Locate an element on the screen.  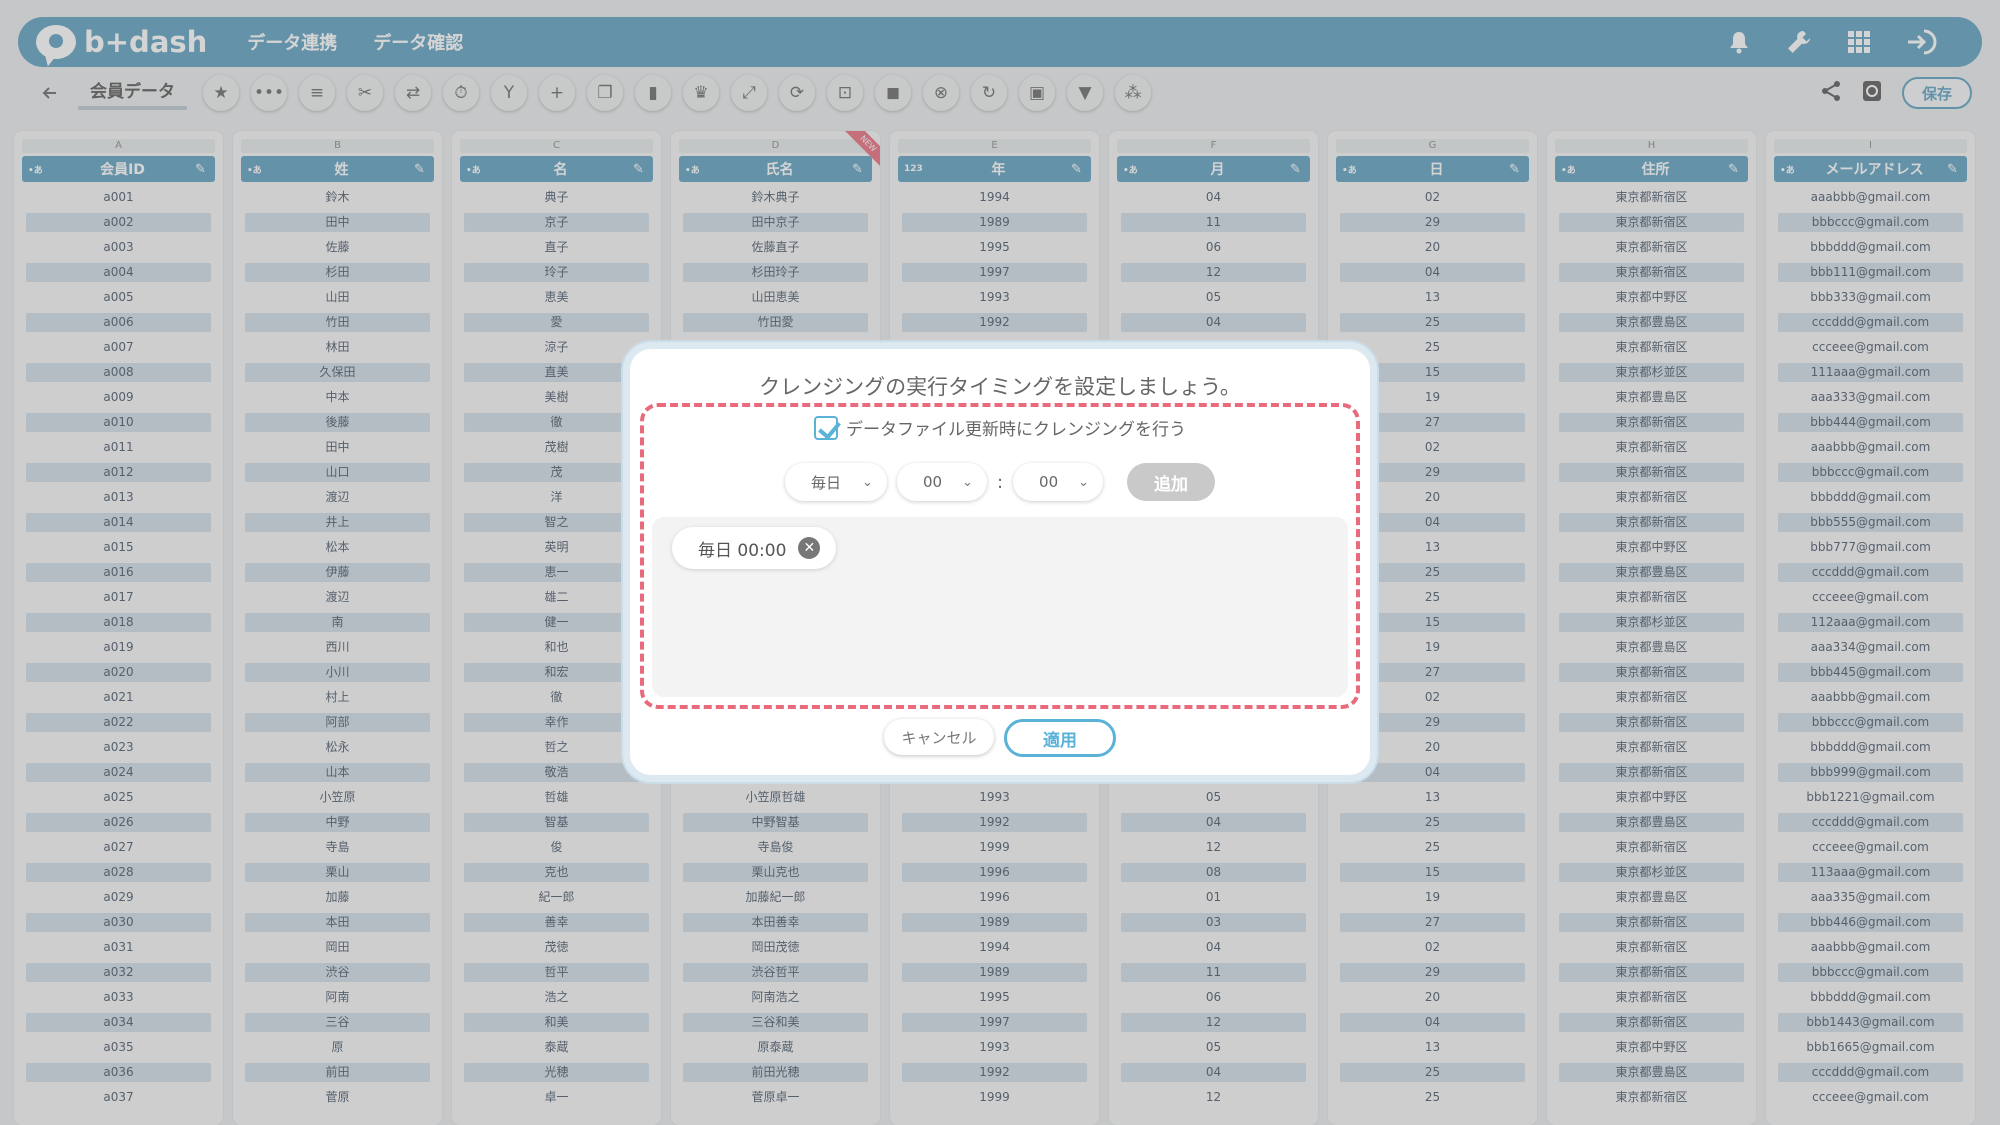
hour-value: 00 is located at coordinates (932, 482).